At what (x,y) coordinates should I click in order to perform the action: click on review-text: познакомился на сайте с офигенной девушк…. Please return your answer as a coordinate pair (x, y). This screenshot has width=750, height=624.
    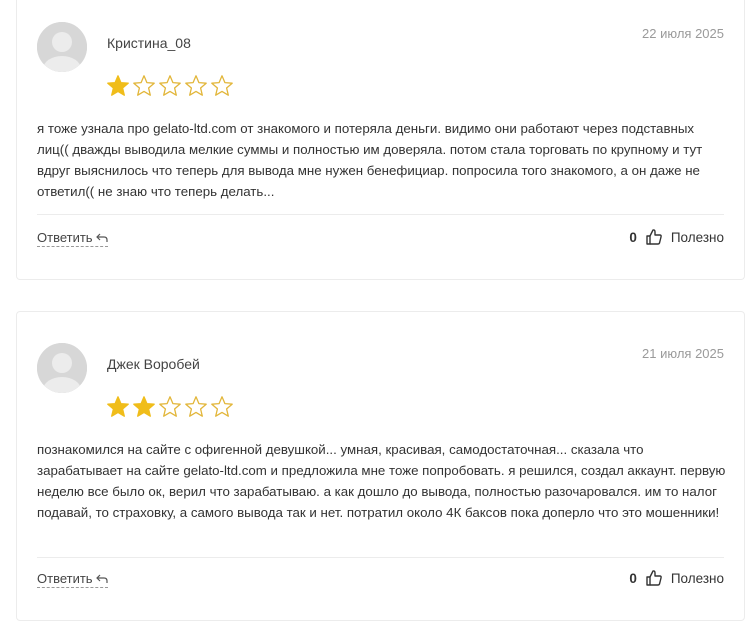
    Looking at the image, I should click on (381, 481).